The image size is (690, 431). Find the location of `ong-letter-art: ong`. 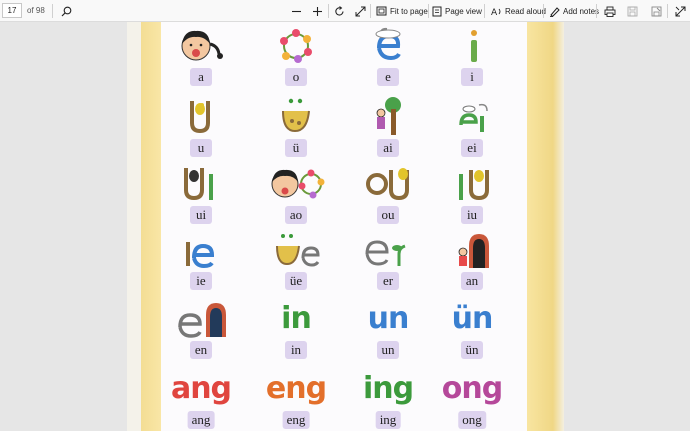

ong-letter-art: ong is located at coordinates (472, 388).